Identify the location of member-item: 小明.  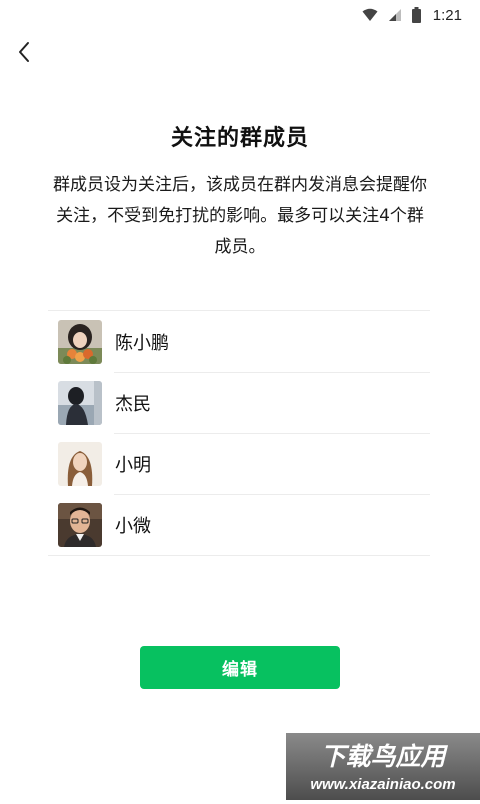
(239, 463).